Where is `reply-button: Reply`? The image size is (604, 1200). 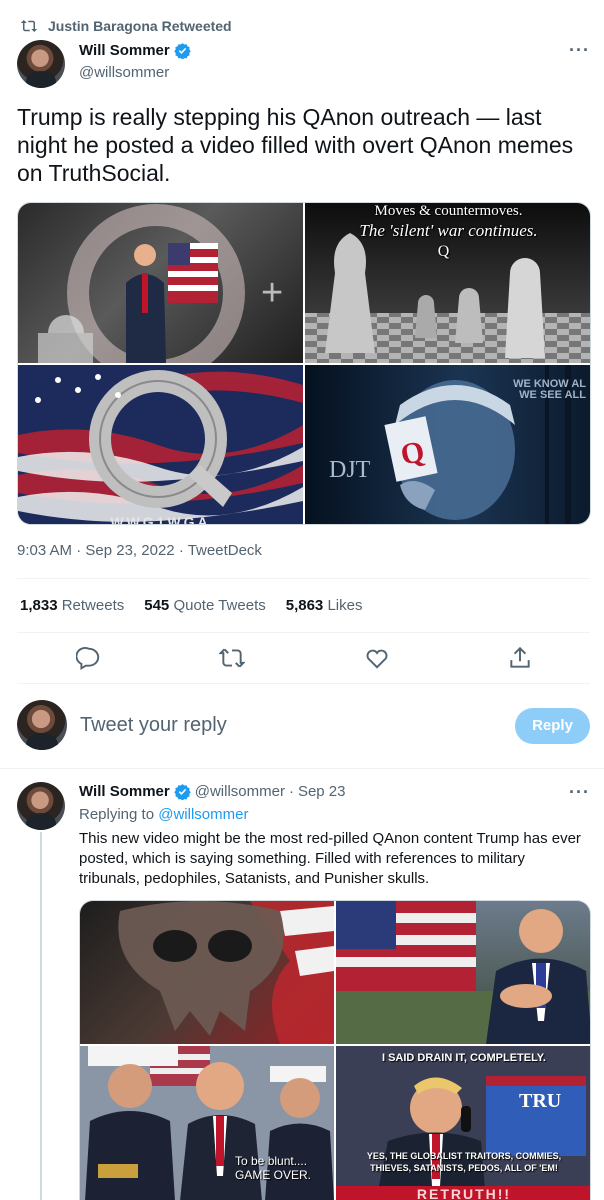 reply-button: Reply is located at coordinates (552, 726).